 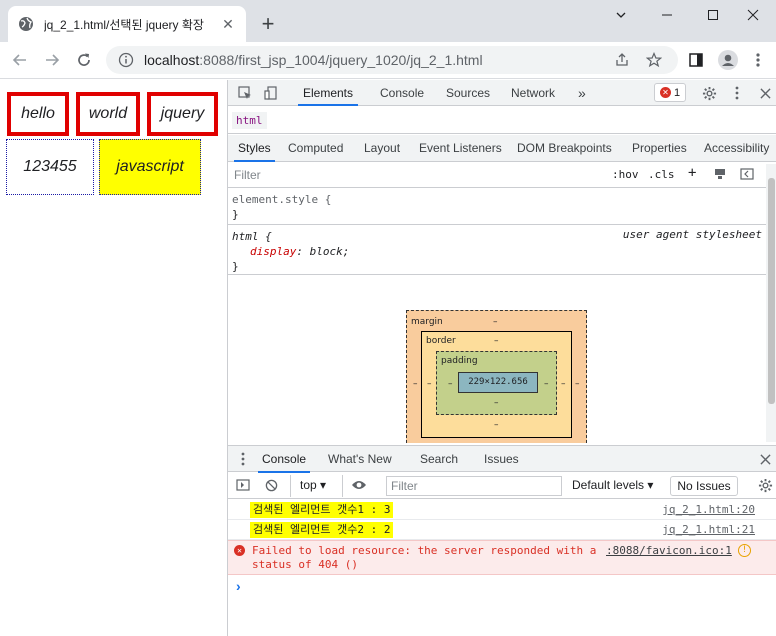 I want to click on drawer-close-icon, so click(x=765, y=459).